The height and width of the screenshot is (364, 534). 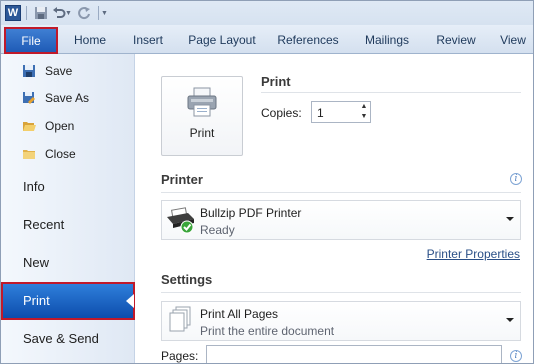 What do you see at coordinates (68, 13) in the screenshot?
I see `undo-dropdown-icon: ▼` at bounding box center [68, 13].